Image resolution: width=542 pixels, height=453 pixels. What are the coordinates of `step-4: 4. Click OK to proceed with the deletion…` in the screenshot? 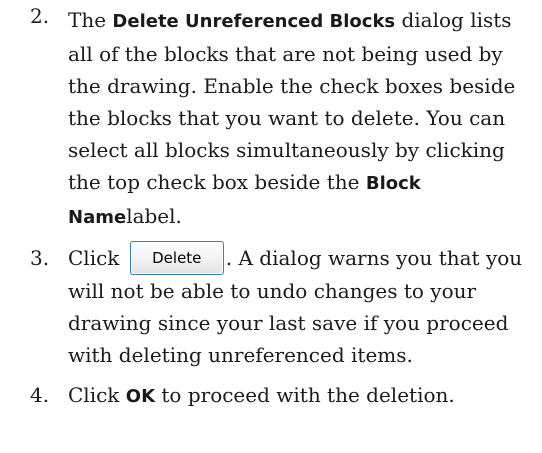 It's located at (271, 396).